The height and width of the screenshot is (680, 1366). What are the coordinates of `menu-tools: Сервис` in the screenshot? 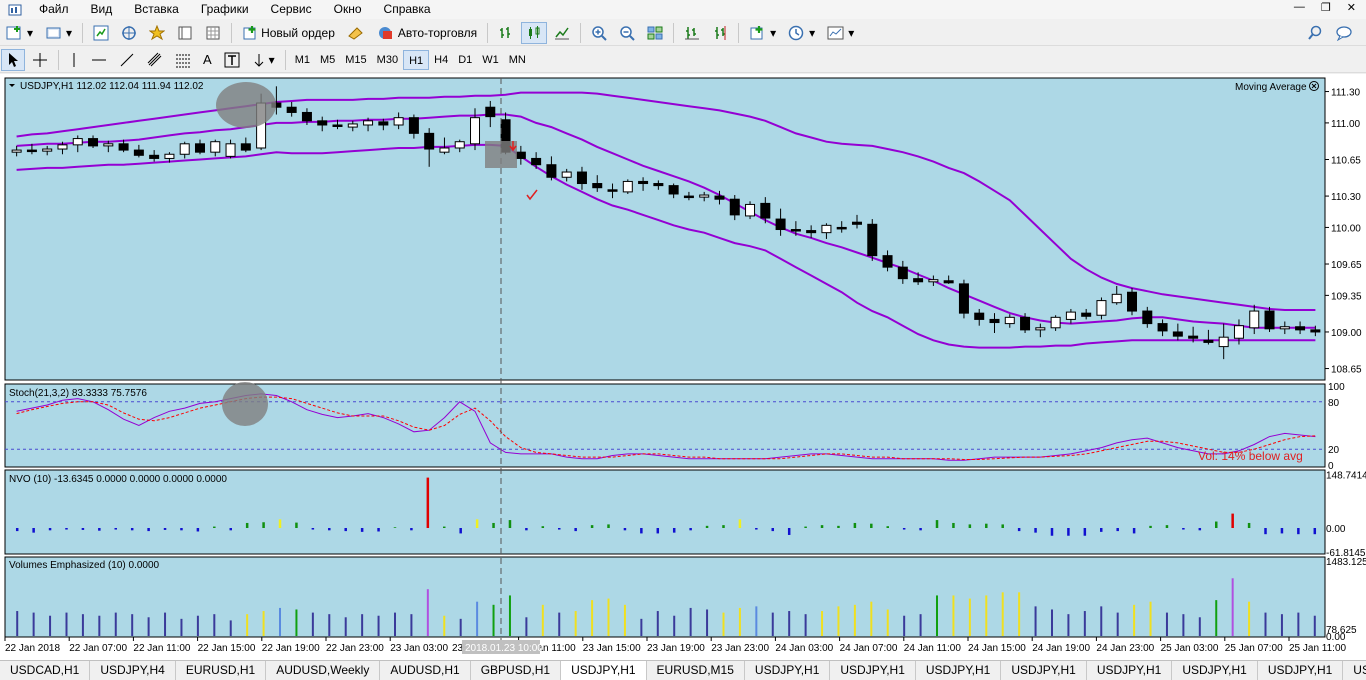 It's located at (291, 9).